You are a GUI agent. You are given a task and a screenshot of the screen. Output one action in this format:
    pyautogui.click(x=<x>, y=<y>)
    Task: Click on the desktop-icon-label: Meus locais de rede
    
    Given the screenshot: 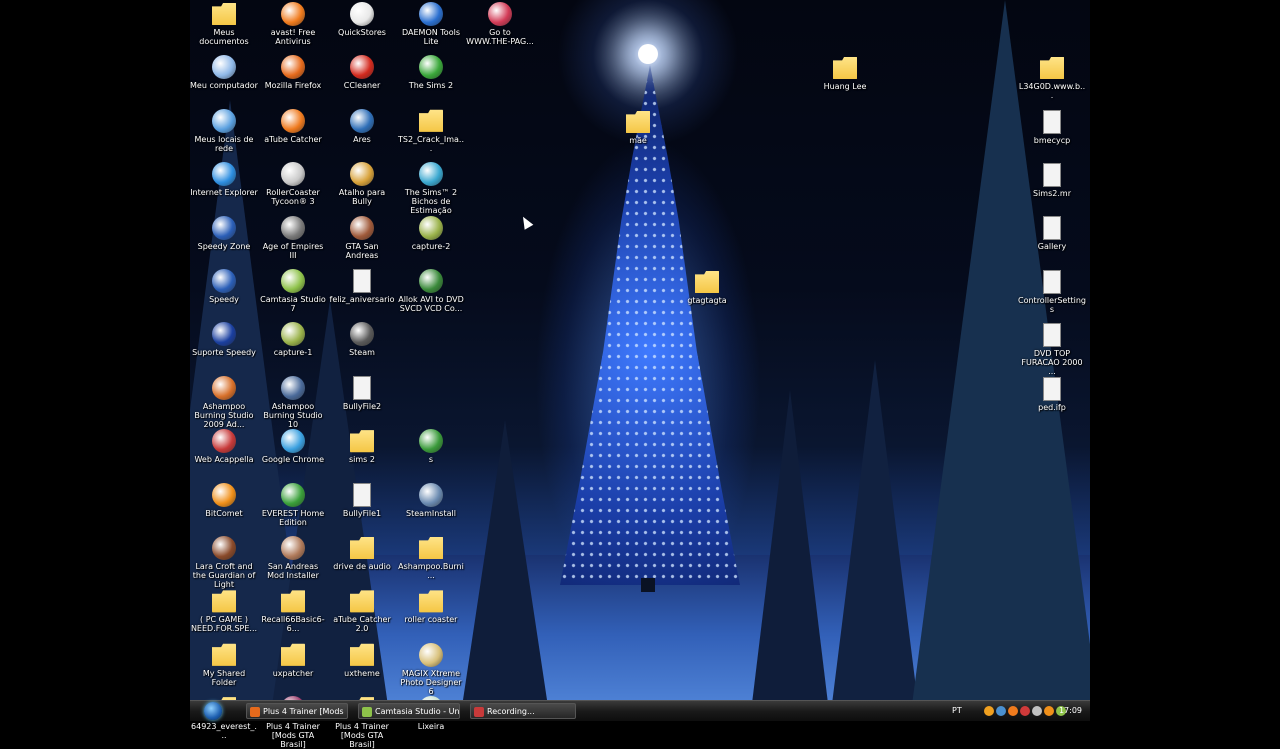 What is the action you would take?
    pyautogui.click(x=224, y=143)
    